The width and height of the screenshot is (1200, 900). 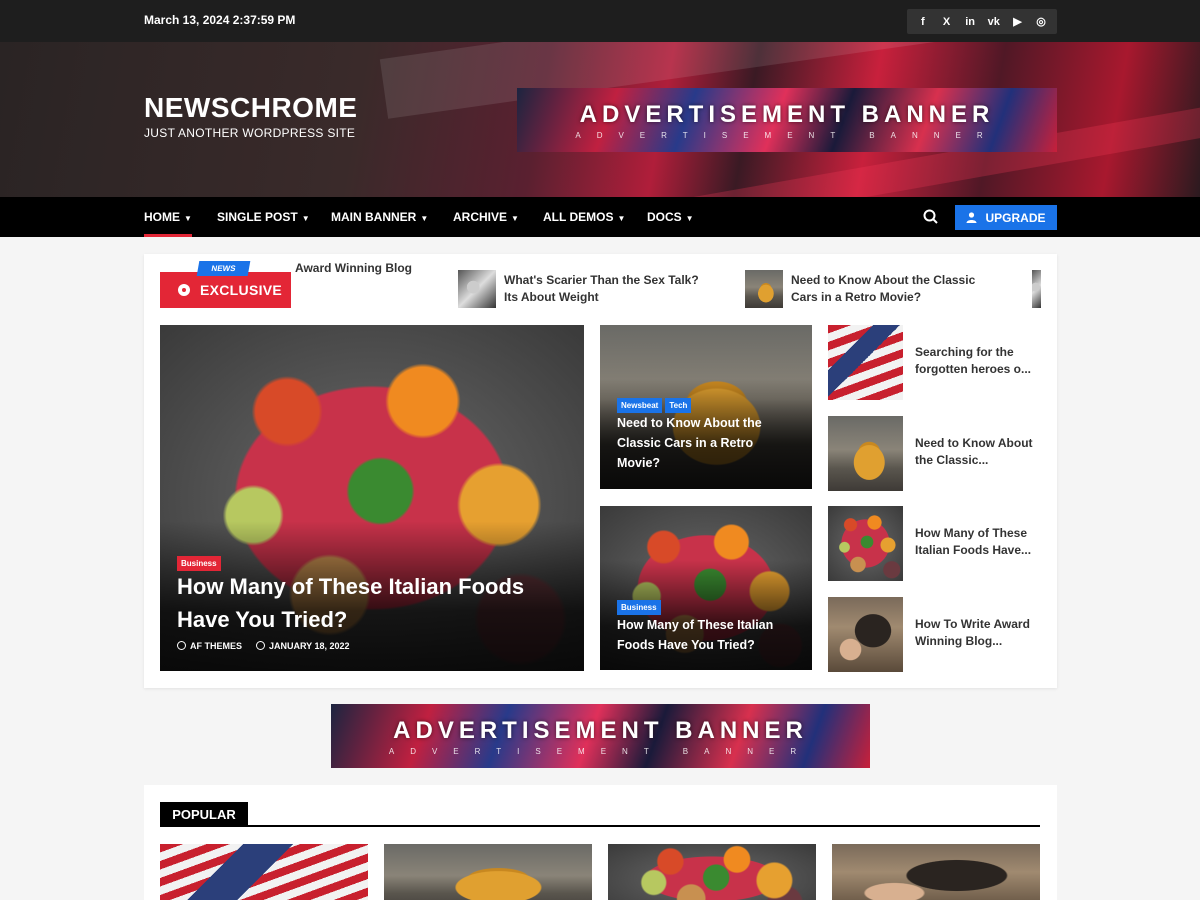 I want to click on nav-item-single-post: SINGLE POST ▼, so click(x=263, y=217).